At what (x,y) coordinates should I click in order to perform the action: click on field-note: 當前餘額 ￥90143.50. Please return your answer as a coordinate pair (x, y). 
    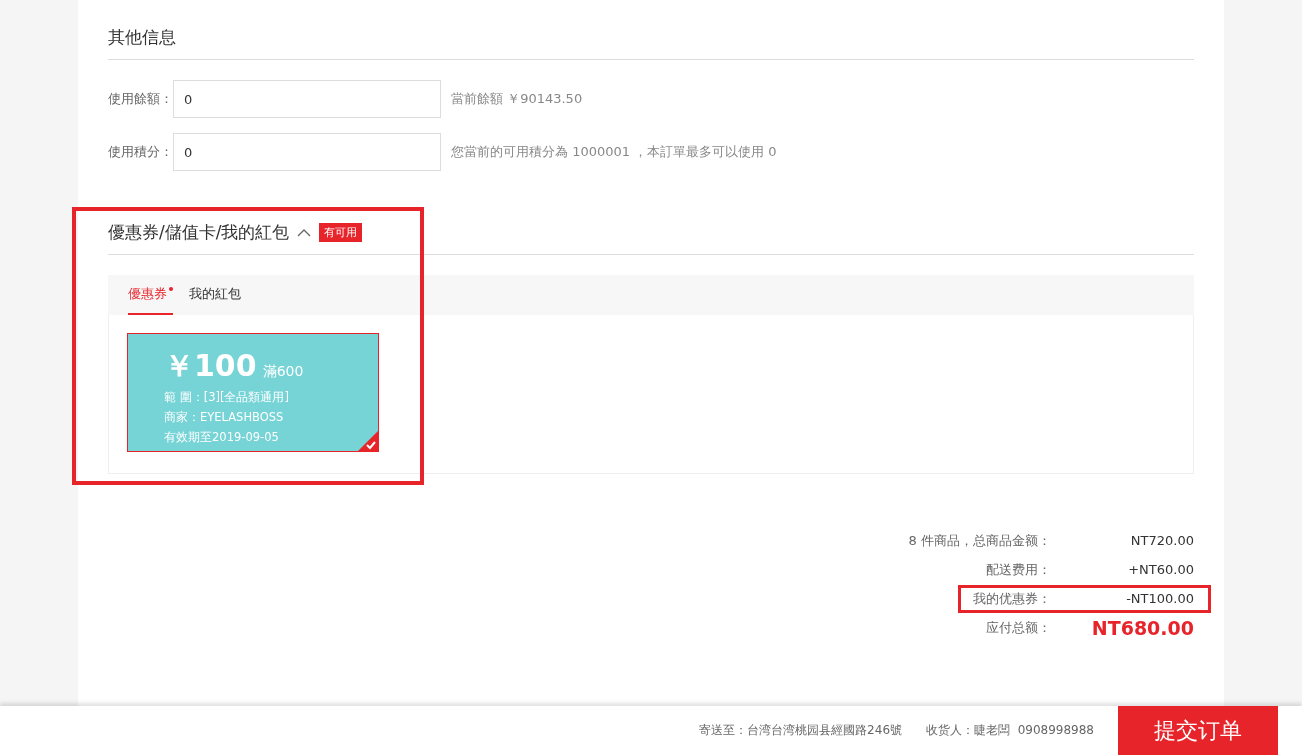
    Looking at the image, I should click on (517, 99).